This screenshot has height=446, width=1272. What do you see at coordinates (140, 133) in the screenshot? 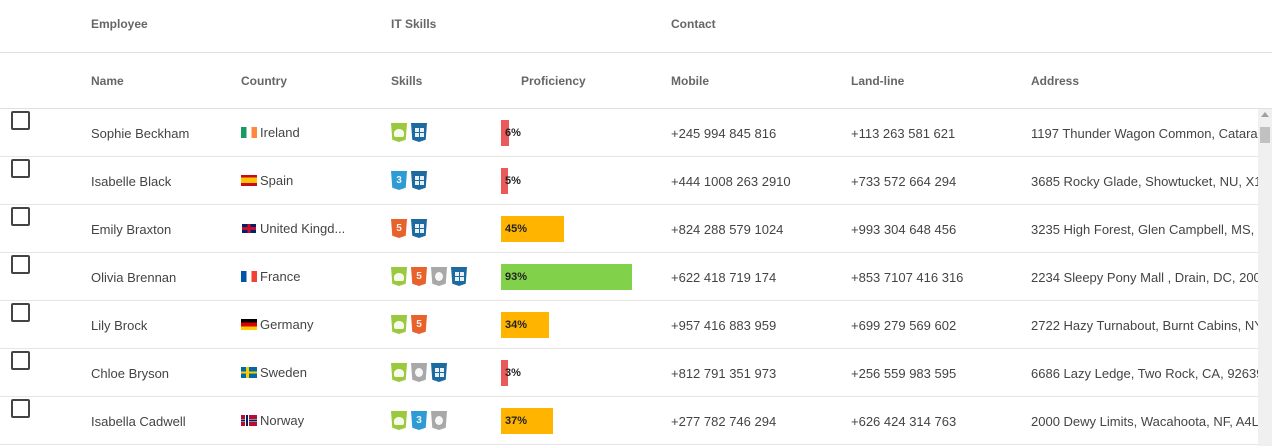
I see `employee-name: Sophie Beckham` at bounding box center [140, 133].